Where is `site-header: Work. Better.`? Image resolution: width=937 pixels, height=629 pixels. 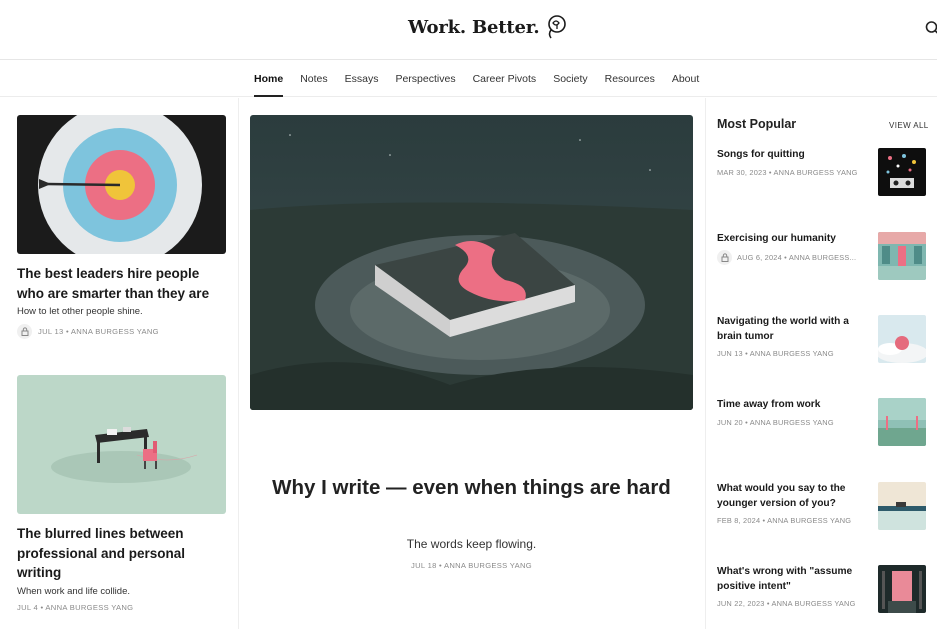 site-header: Work. Better. is located at coordinates (468, 30).